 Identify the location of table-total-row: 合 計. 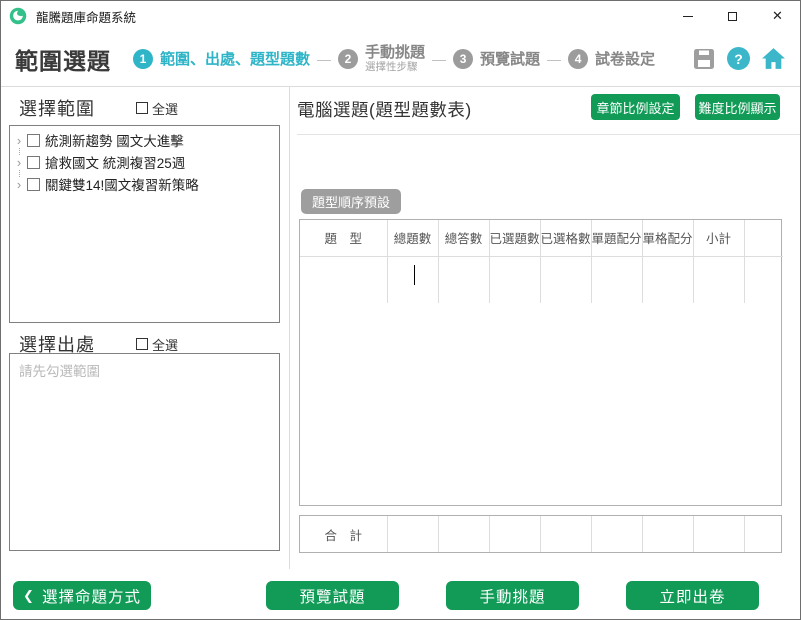
(540, 534).